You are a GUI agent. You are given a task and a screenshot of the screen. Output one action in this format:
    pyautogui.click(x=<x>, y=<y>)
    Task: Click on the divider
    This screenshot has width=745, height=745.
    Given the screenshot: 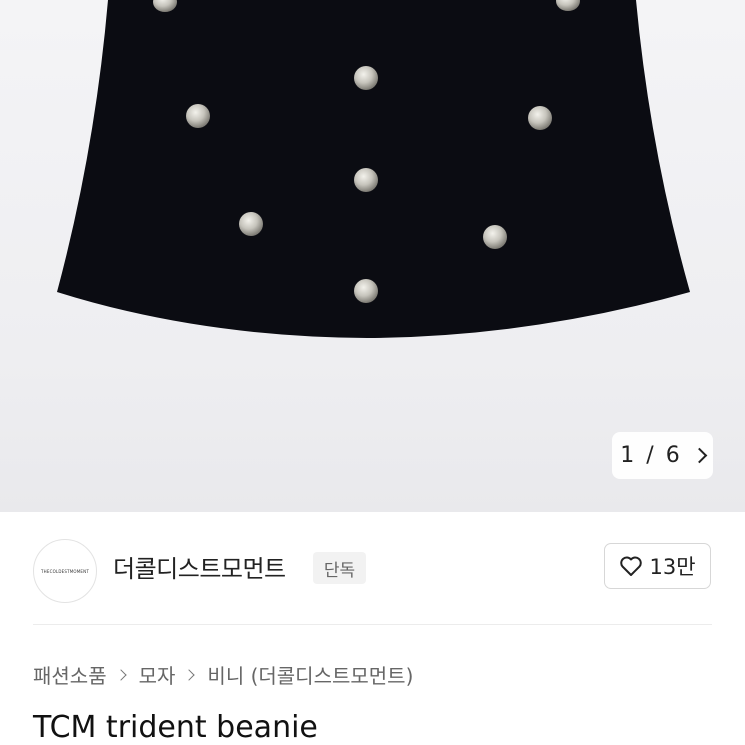 What is the action you would take?
    pyautogui.click(x=372, y=624)
    